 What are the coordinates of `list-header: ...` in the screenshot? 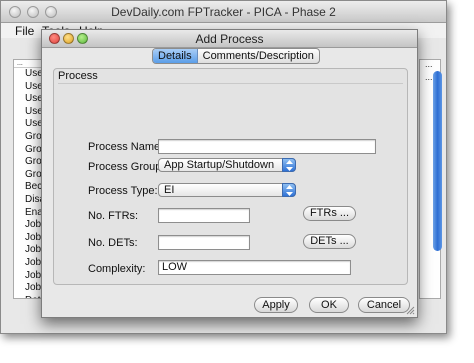 It's located at (29, 64).